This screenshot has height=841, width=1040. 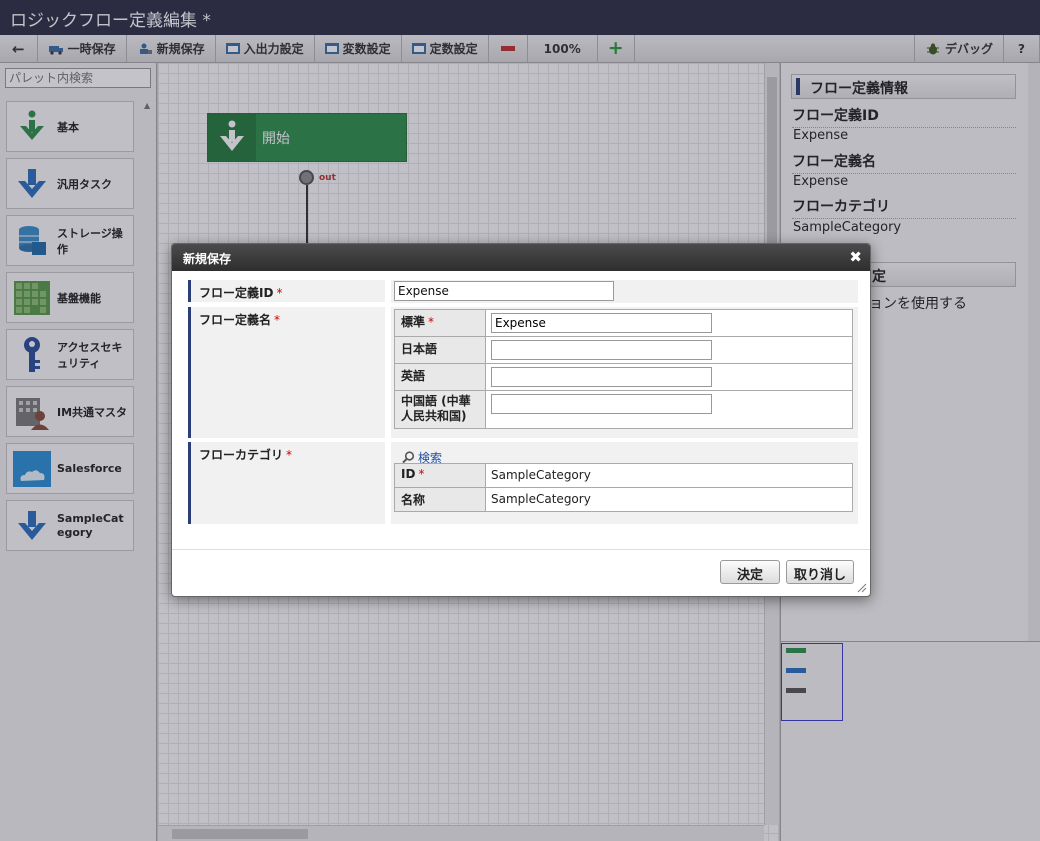 What do you see at coordinates (750, 572) in the screenshot?
I see `ok-button: 決定` at bounding box center [750, 572].